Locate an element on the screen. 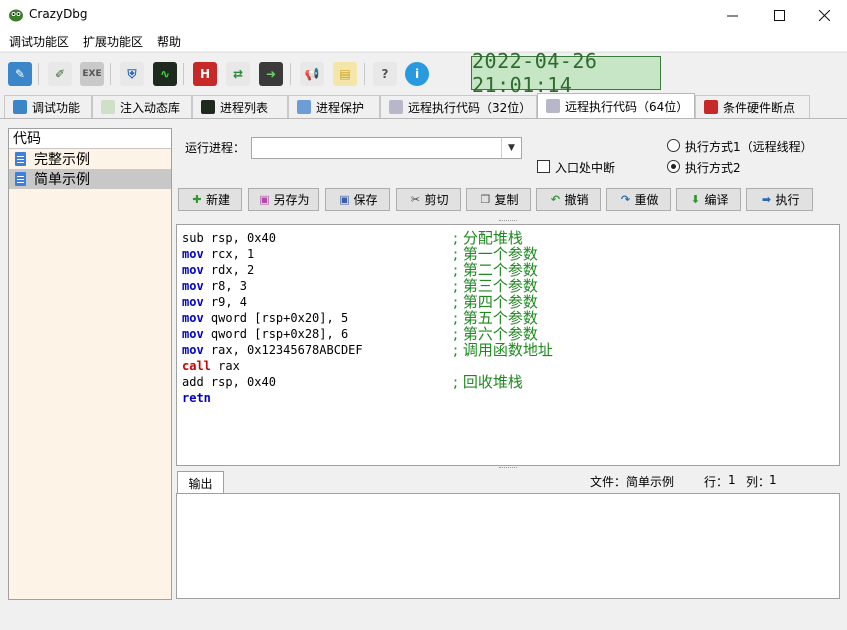  code-comment: ; 第六个参数 is located at coordinates (495, 334).